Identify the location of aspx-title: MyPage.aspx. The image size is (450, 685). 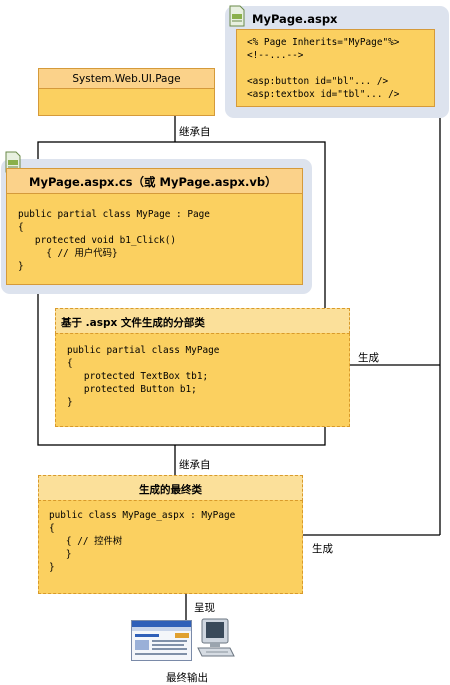
(295, 19).